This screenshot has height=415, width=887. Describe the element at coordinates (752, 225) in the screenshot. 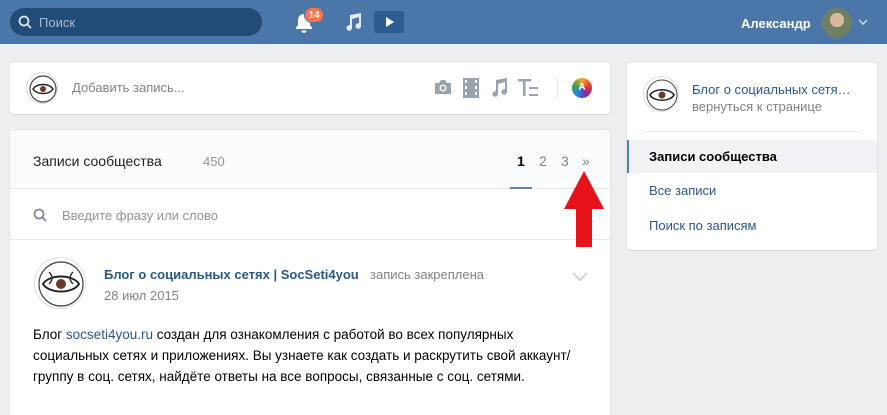

I see `sidebar-item-search-posts: Поиск по записям` at that location.